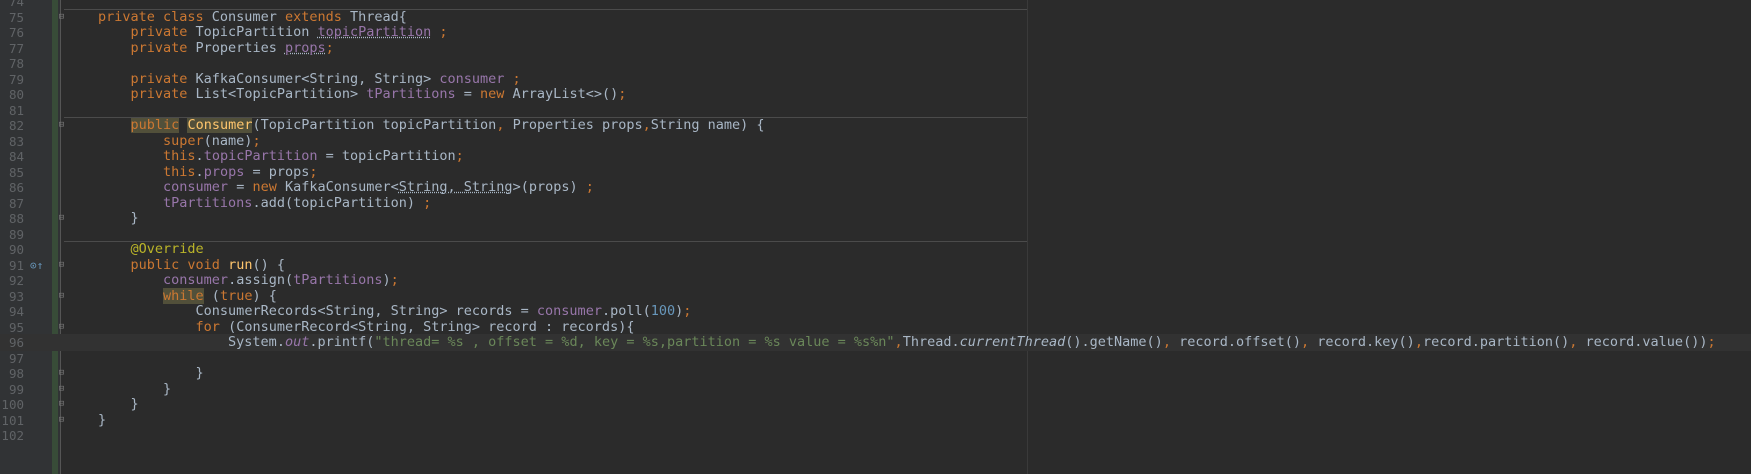 This screenshot has width=1751, height=474. I want to click on code-line: 92 consumer.assign(tPartitions);, so click(875, 280).